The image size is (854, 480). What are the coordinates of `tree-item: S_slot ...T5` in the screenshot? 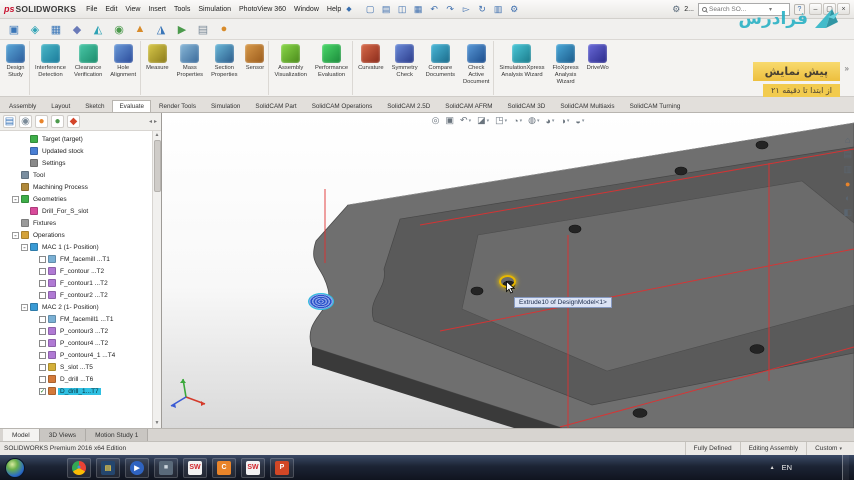 It's located at (76, 367).